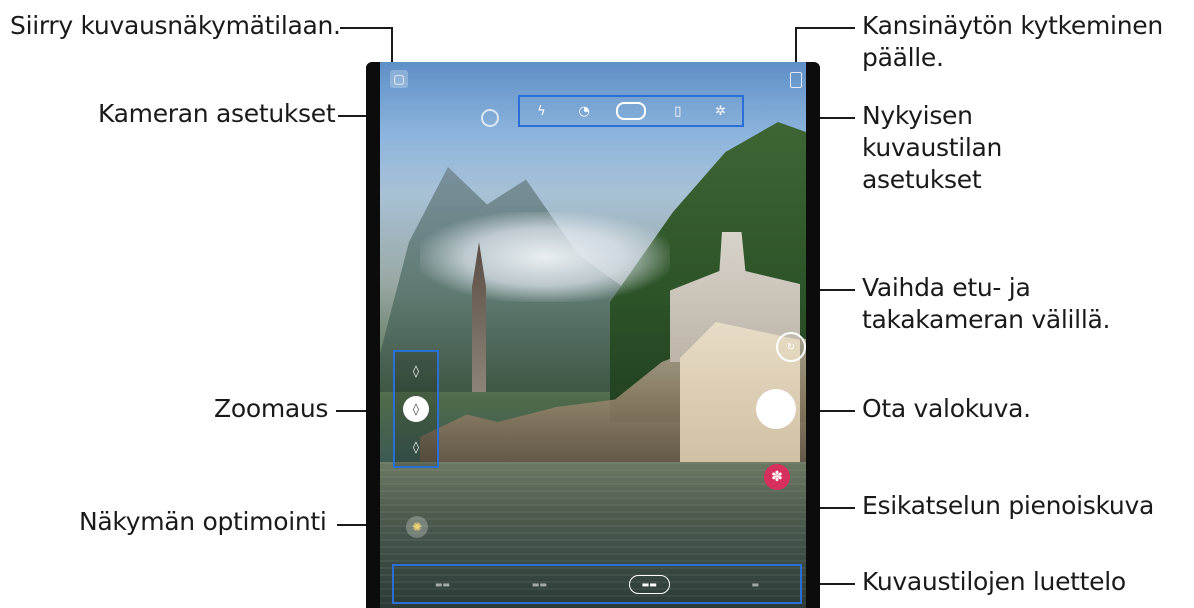 This screenshot has width=1194, height=608. What do you see at coordinates (791, 347) in the screenshot?
I see `switch-camera-icon: ↻` at bounding box center [791, 347].